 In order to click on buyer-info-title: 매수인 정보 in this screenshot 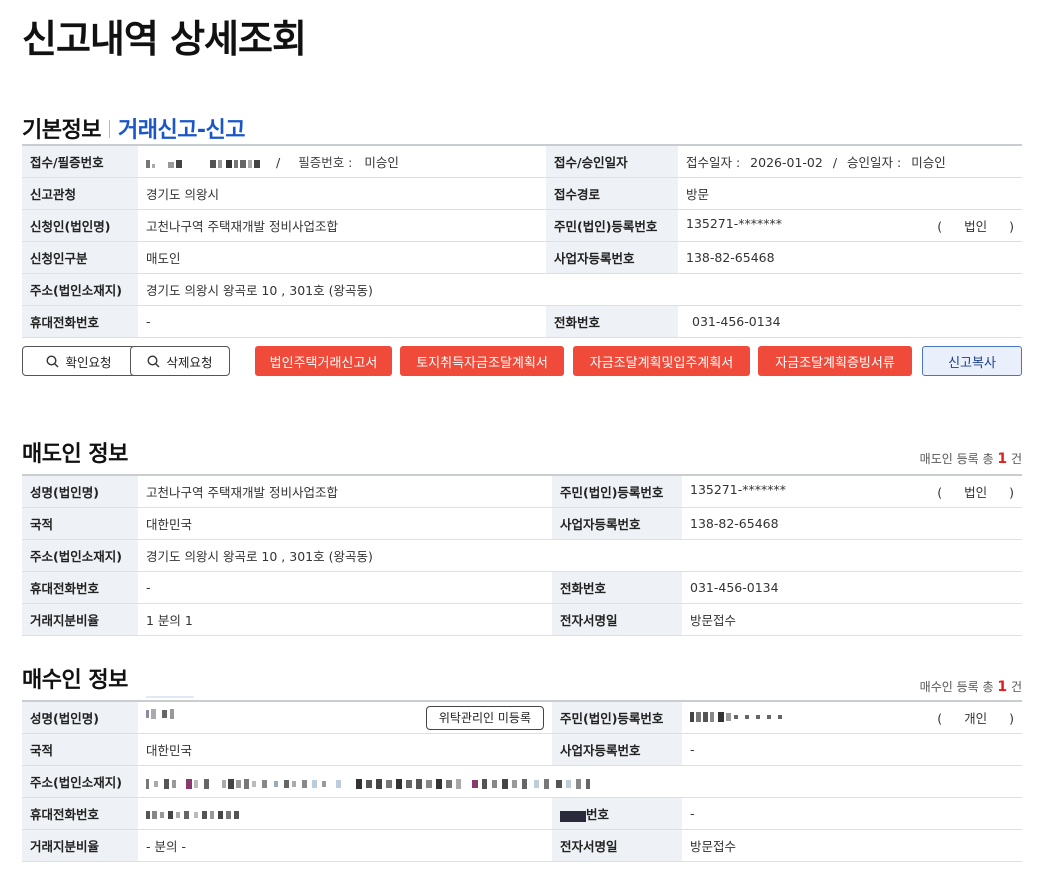, I will do `click(75, 680)`.